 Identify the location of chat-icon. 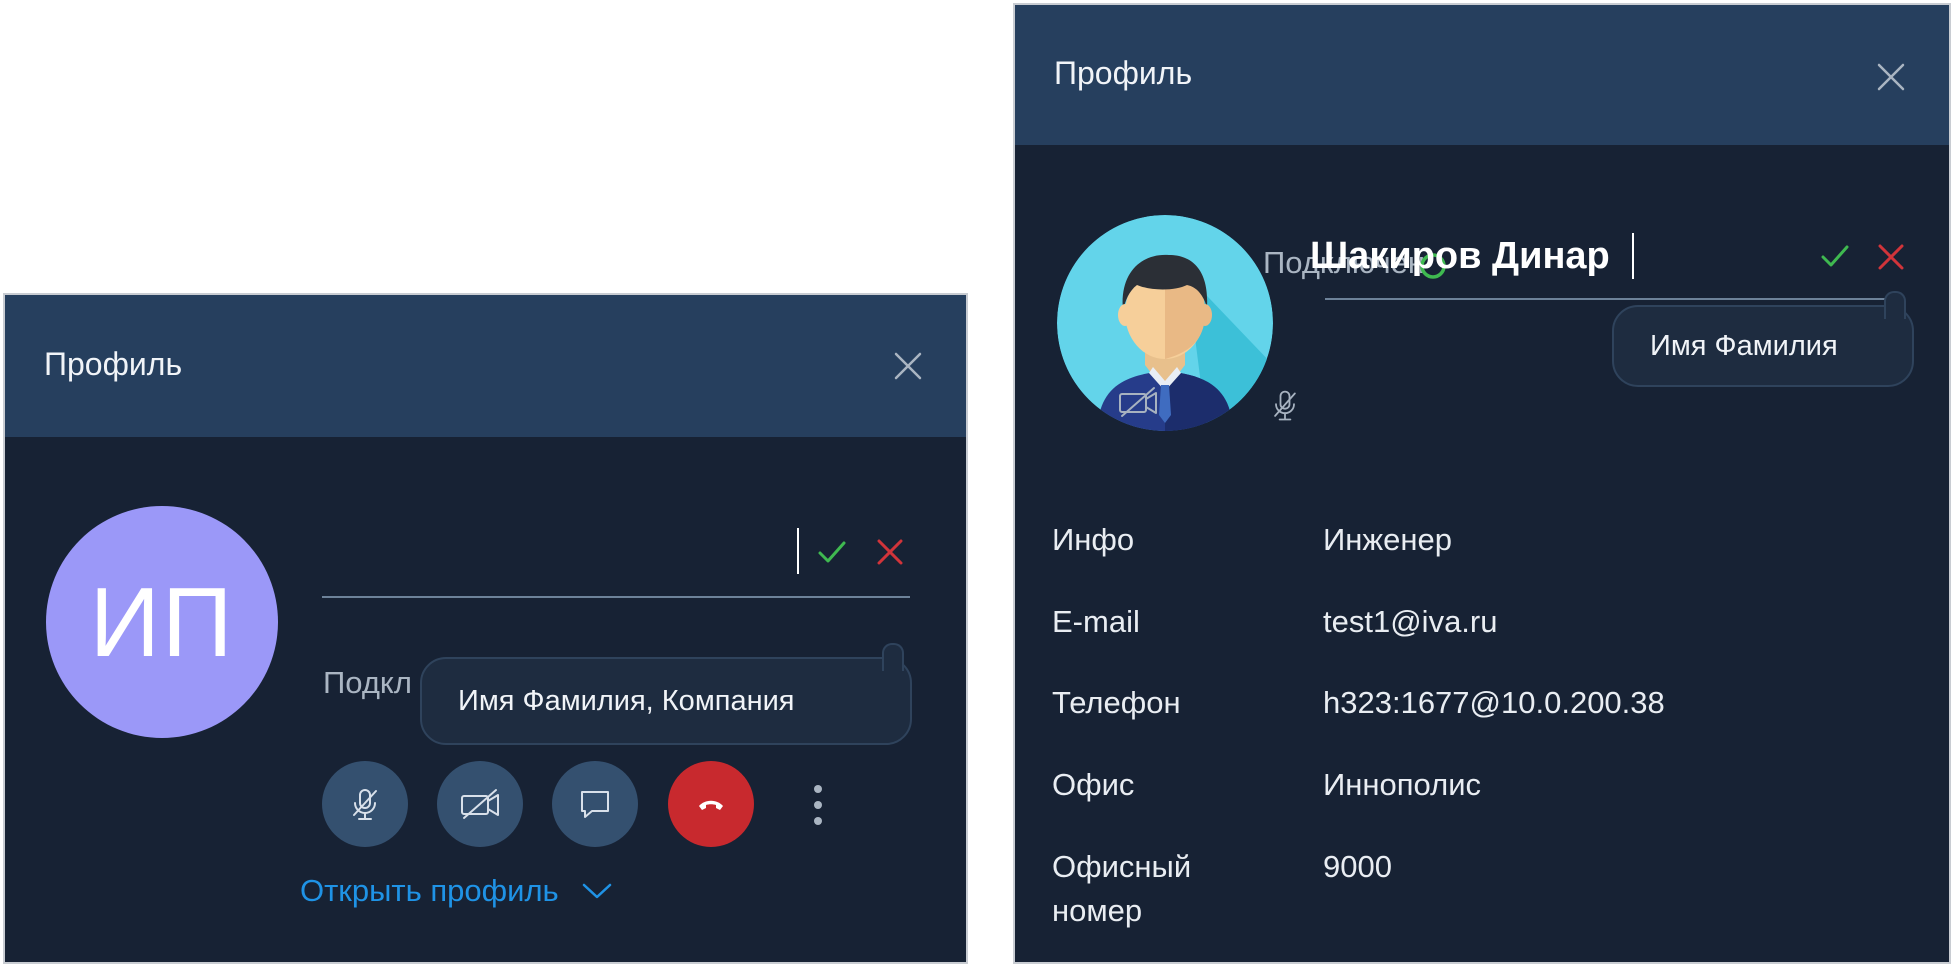
(595, 804).